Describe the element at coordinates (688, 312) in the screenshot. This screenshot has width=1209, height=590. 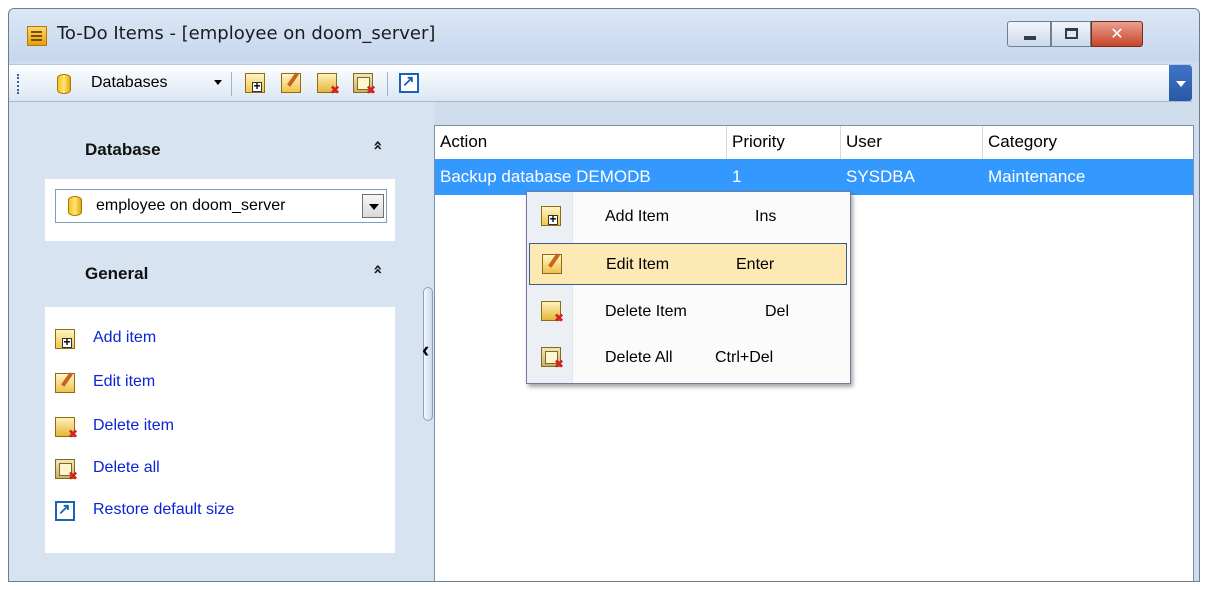
I see `menu-item-delete-item: Delete Item Del` at that location.